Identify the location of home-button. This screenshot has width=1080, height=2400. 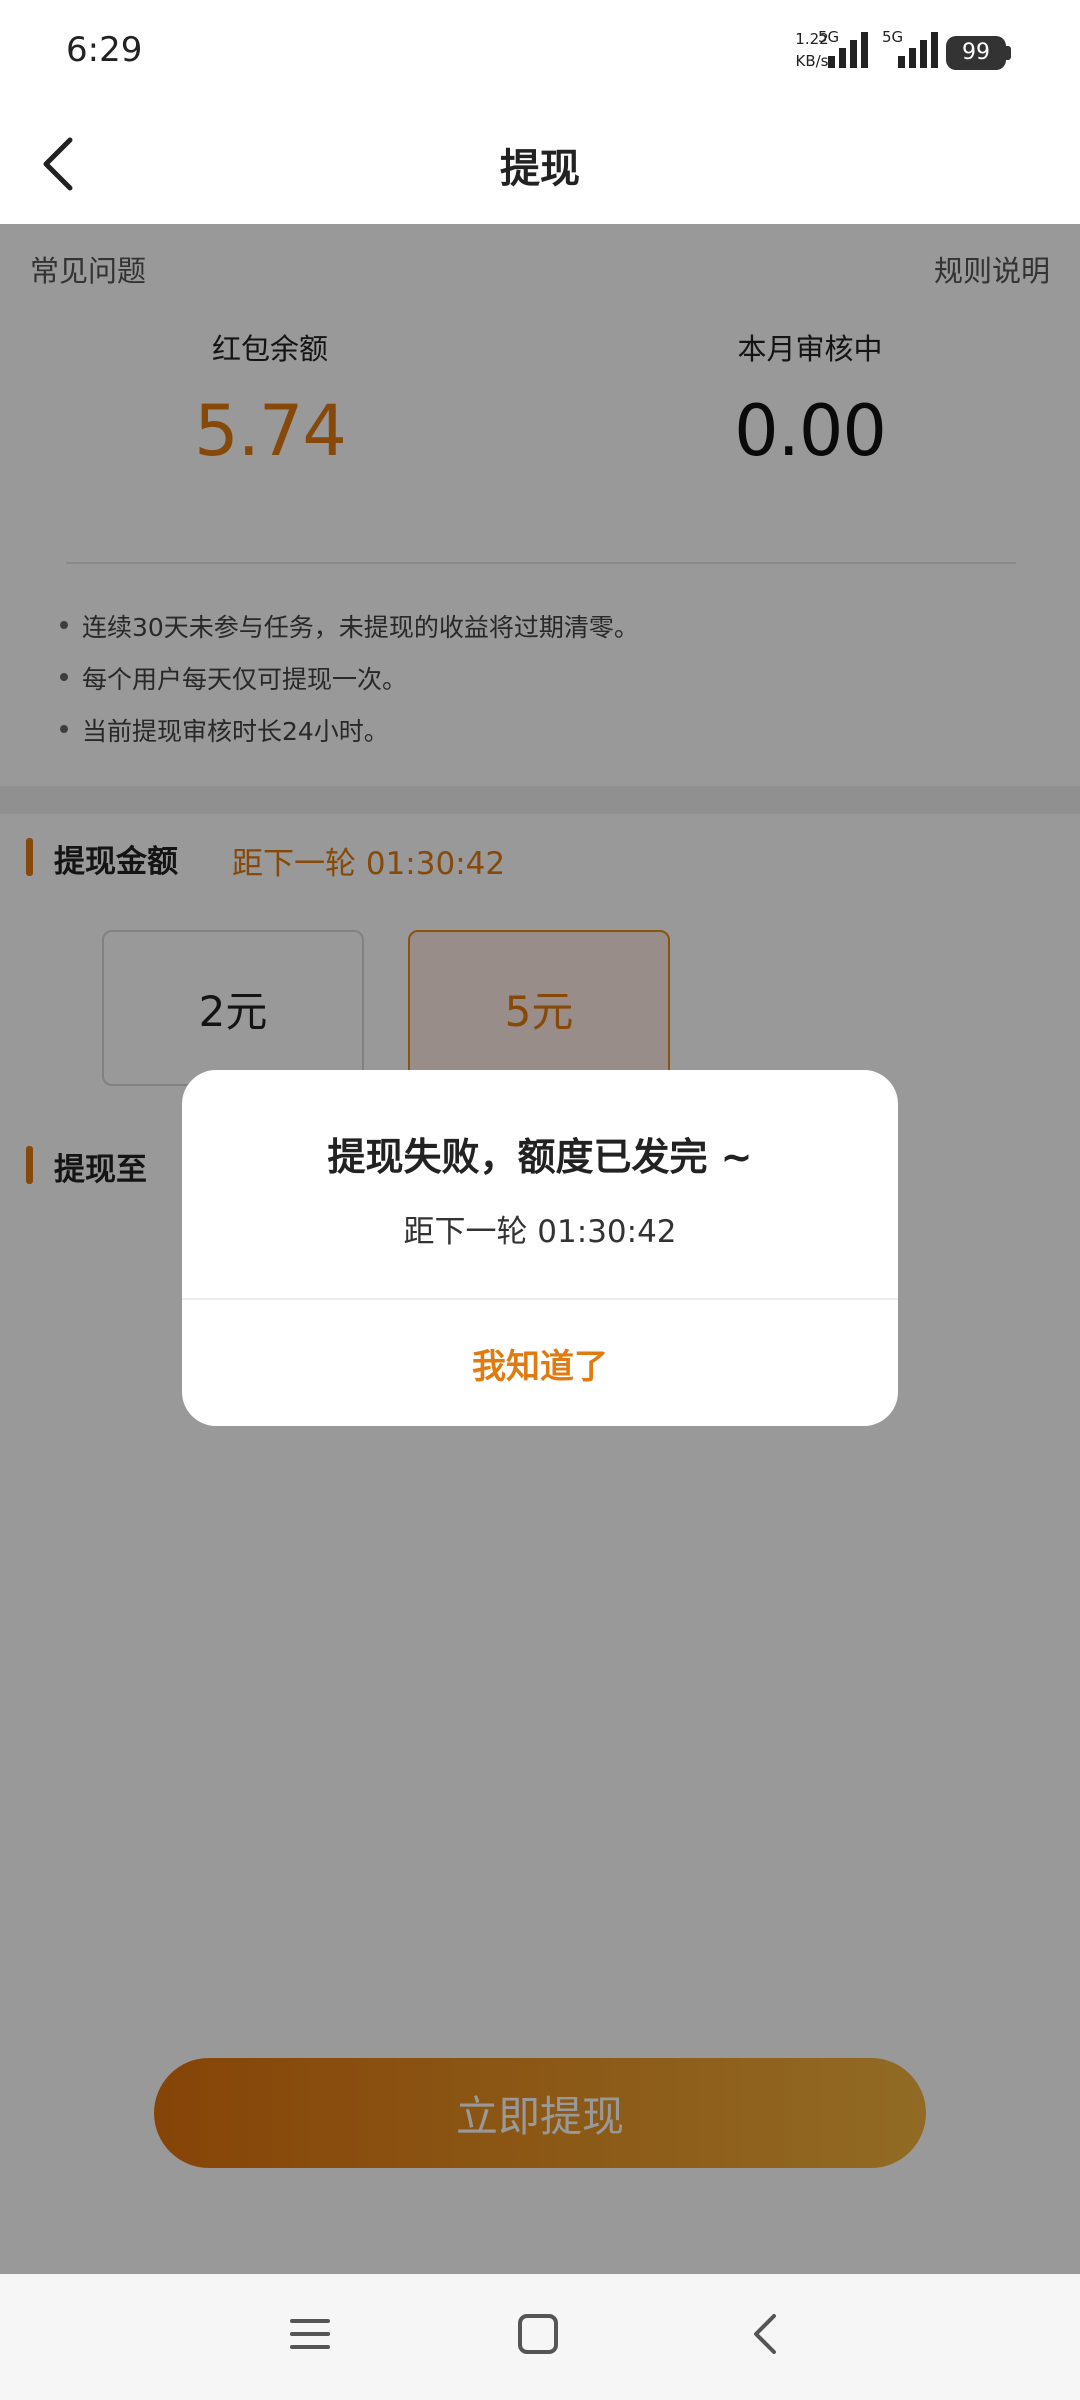
(538, 2334).